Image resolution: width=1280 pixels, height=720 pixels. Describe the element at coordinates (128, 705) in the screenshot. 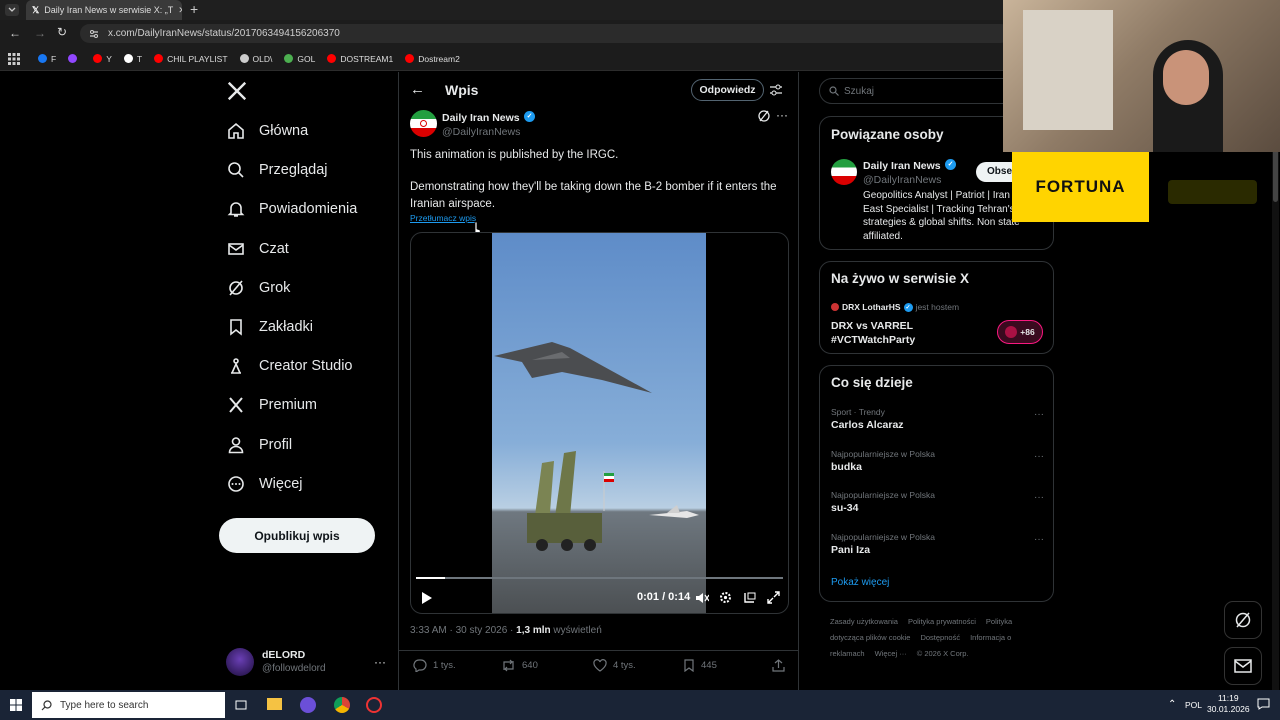

I see `taskbar-search: Type here to search` at that location.